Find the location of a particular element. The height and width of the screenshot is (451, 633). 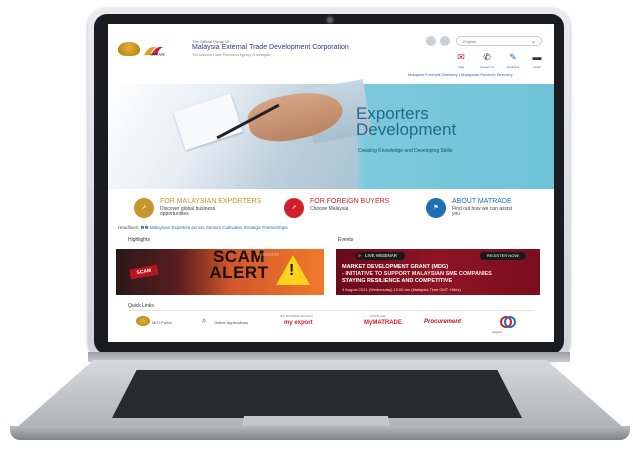

chevron-down-icon: ⌄ is located at coordinates (533, 42).